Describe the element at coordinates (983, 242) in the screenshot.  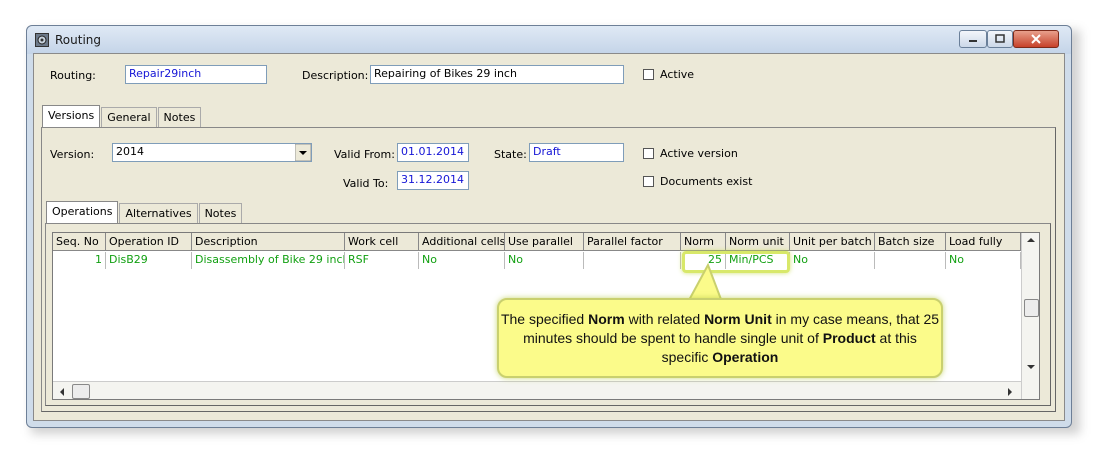
I see `column-header: Load fully` at that location.